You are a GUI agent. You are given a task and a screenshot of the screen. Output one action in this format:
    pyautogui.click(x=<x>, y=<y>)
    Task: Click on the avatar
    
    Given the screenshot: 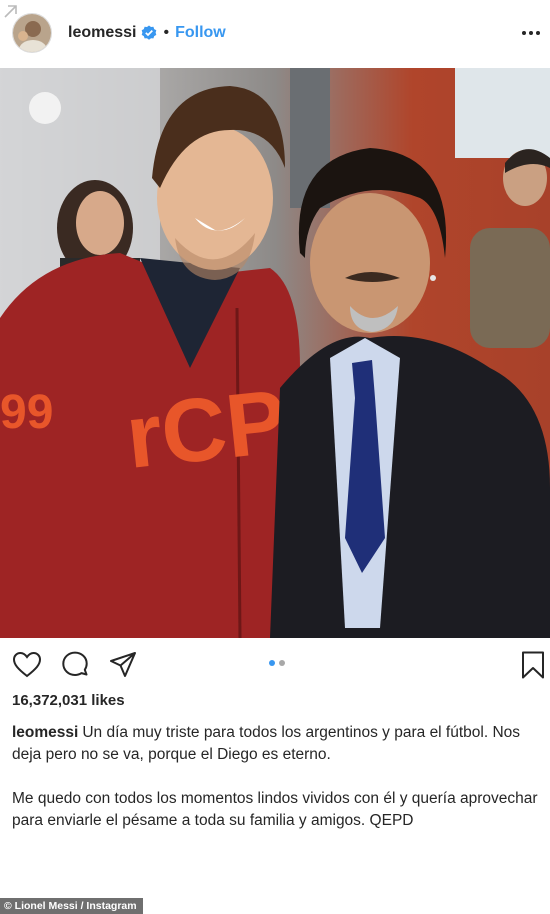 What is the action you would take?
    pyautogui.click(x=32, y=33)
    